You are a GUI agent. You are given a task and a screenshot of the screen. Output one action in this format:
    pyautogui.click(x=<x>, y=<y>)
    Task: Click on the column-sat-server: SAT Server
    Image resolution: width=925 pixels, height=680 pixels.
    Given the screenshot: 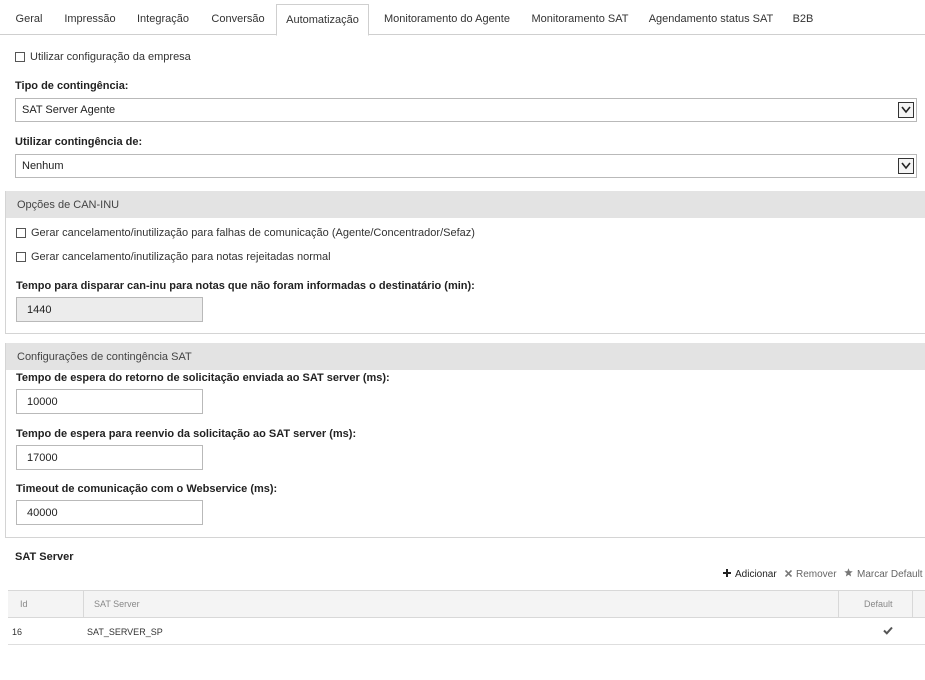 What is the action you would take?
    pyautogui.click(x=117, y=604)
    